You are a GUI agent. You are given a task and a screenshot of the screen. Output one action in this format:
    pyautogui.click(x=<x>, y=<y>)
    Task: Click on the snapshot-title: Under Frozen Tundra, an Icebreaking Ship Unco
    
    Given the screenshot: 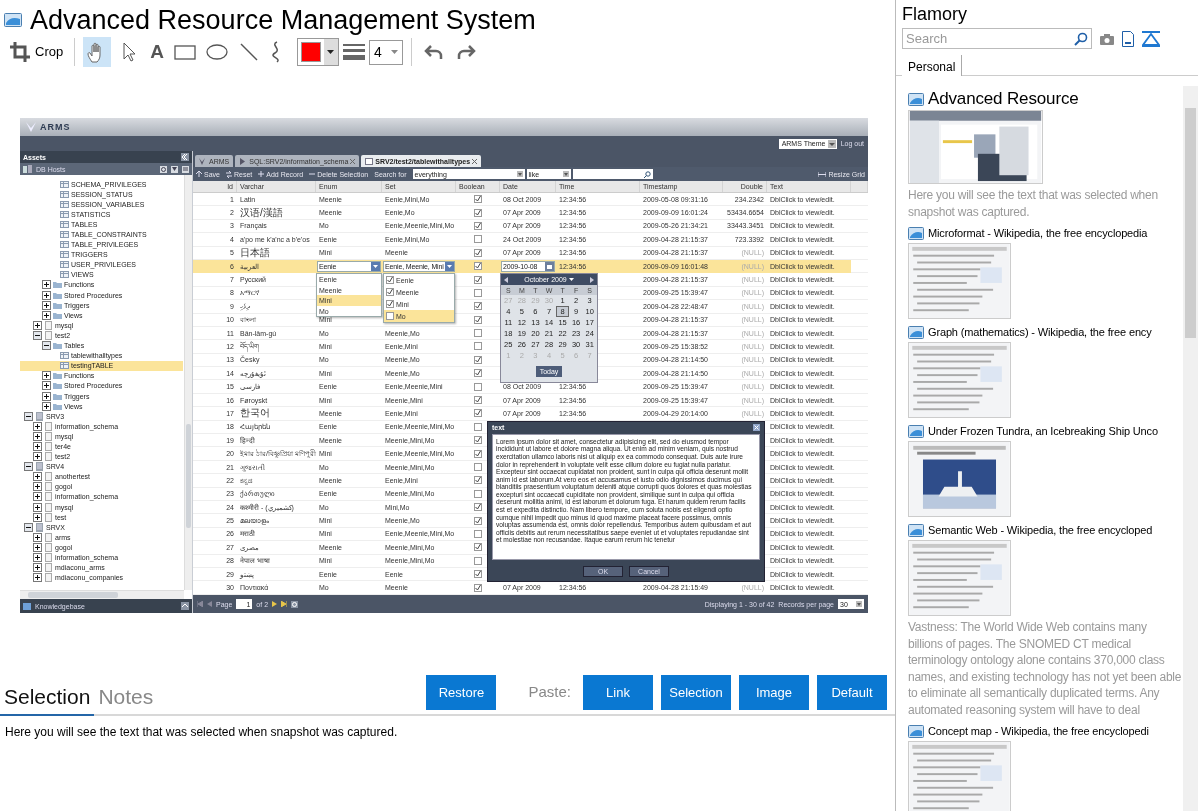 What is the action you would take?
    pyautogui.click(x=1043, y=431)
    